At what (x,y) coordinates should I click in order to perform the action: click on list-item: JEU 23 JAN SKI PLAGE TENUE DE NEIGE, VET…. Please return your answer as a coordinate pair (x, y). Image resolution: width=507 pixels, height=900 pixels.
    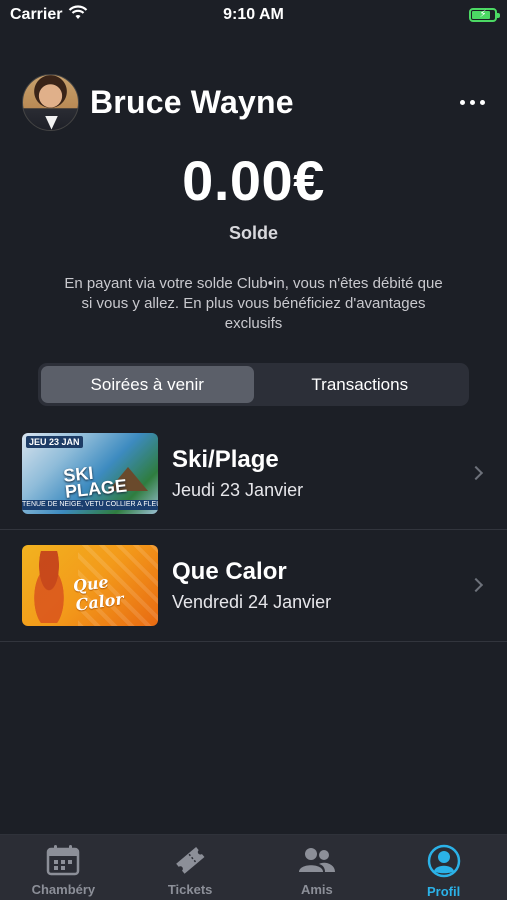
    Looking at the image, I should click on (253, 474).